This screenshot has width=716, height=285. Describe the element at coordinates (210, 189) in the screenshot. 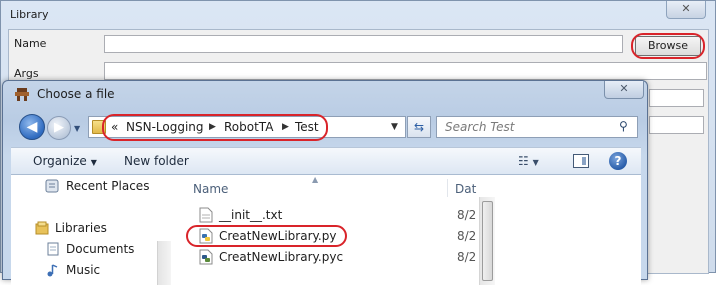

I see `column-header-name: Name` at that location.